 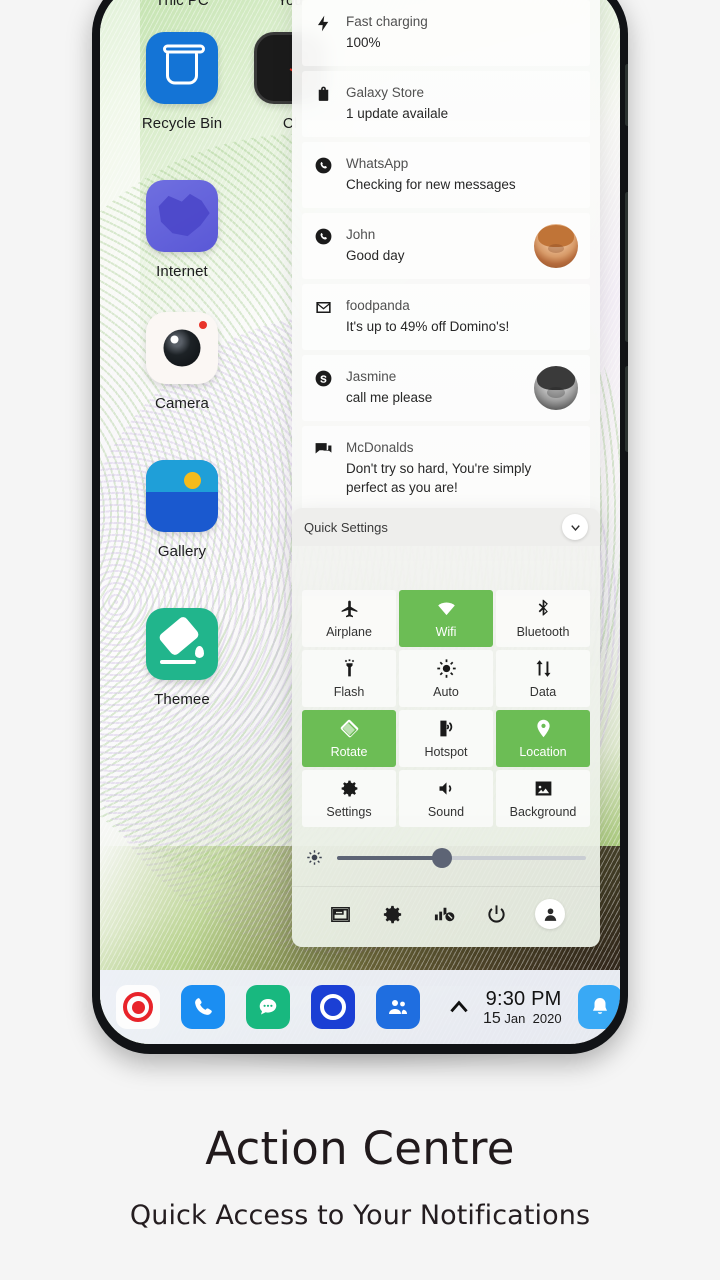 I want to click on notification-item: Galaxy Store 1 update availale, so click(x=446, y=104).